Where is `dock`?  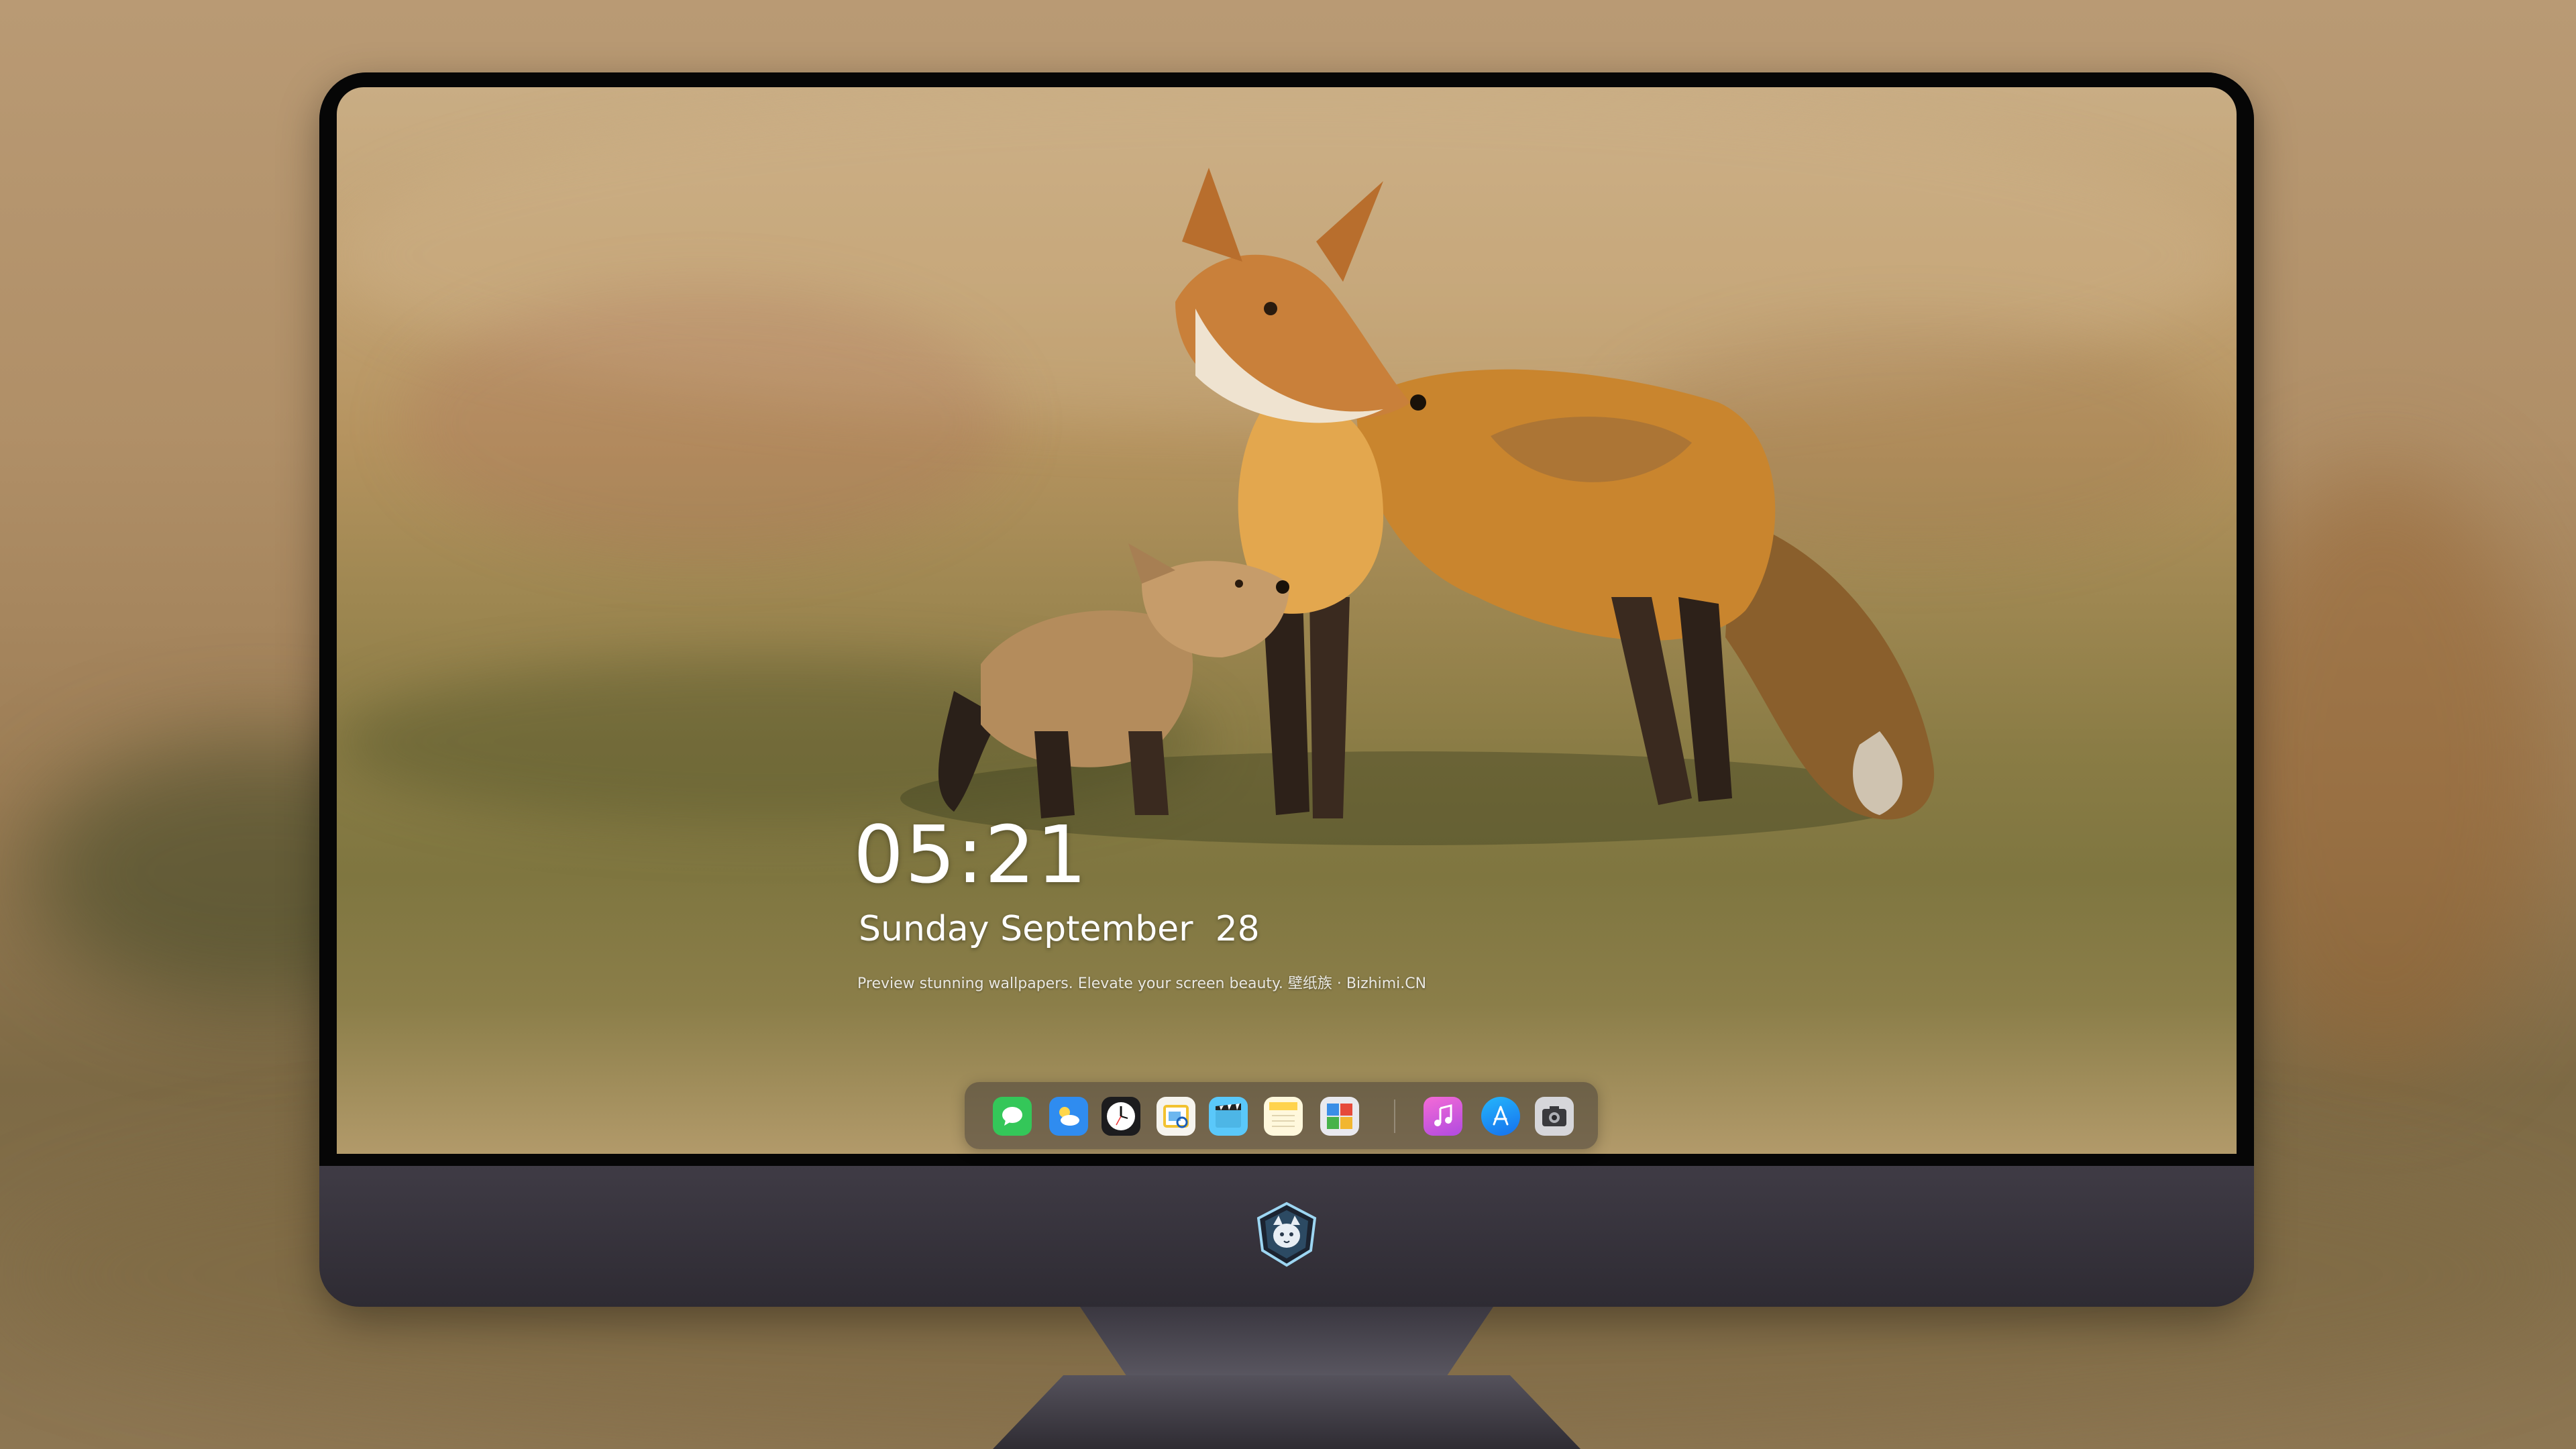
dock is located at coordinates (1281, 1115).